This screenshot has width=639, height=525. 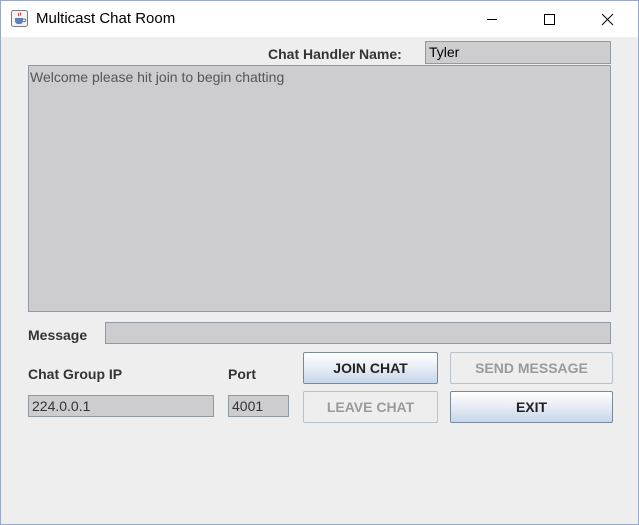 What do you see at coordinates (492, 19) in the screenshot?
I see `minimize-button` at bounding box center [492, 19].